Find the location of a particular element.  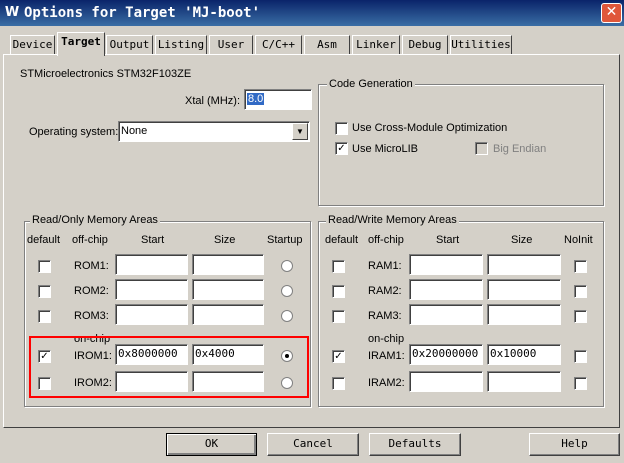

ram-row-2-default-checkbox is located at coordinates (338, 291).